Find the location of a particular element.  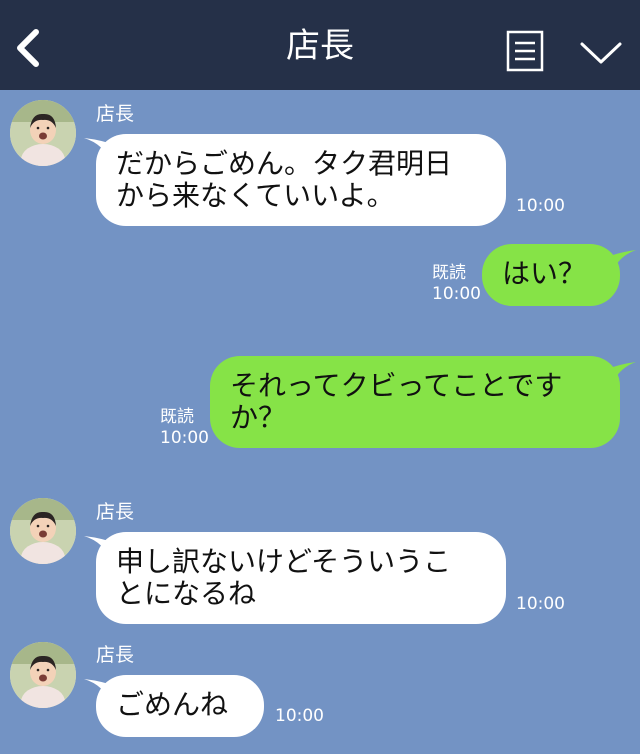

expand-button is located at coordinates (601, 53).